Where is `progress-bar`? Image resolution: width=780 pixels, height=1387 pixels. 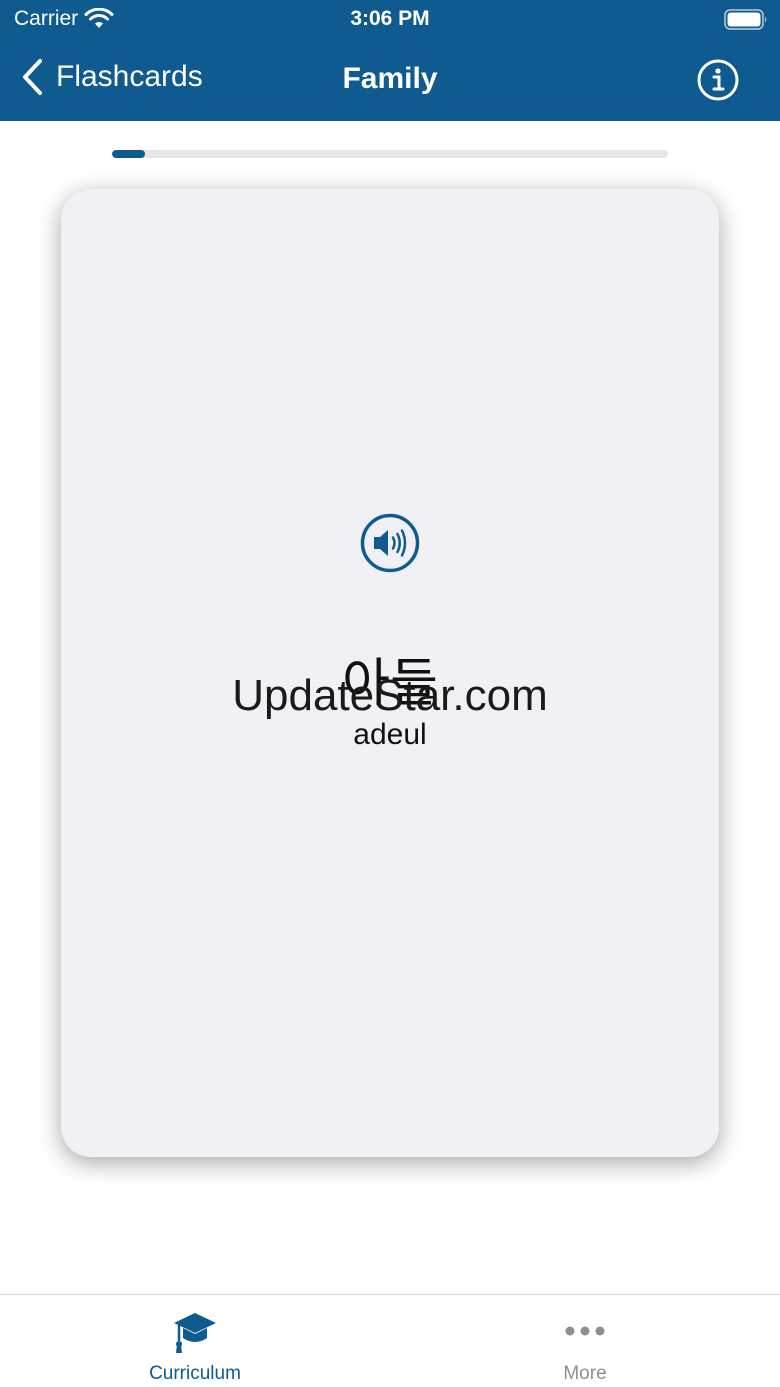 progress-bar is located at coordinates (390, 154).